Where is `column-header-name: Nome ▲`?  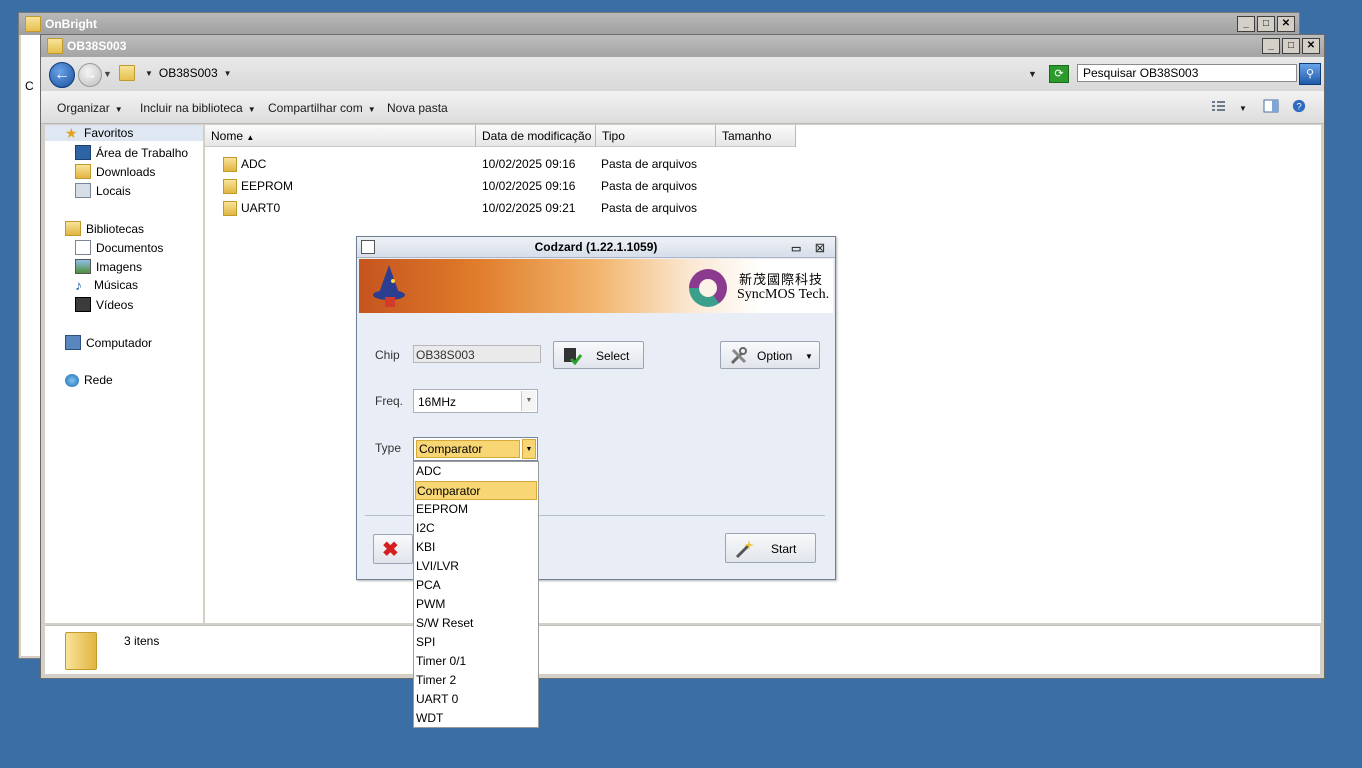 column-header-name: Nome ▲ is located at coordinates (340, 136).